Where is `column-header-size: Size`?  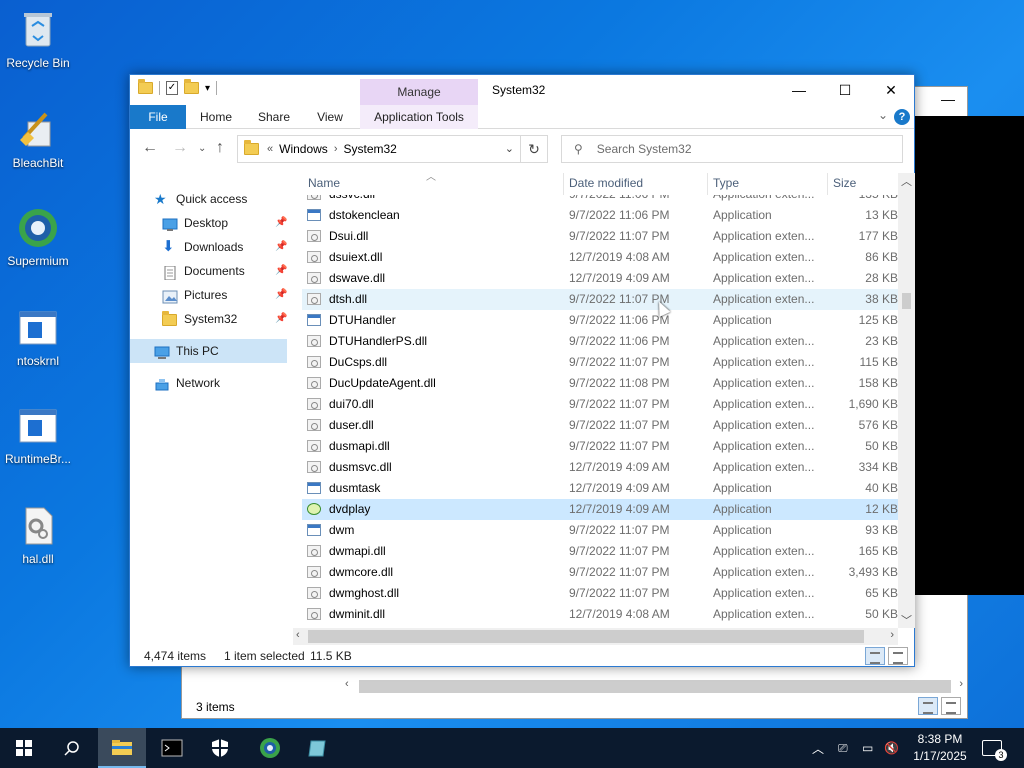
column-header-size: Size is located at coordinates (844, 183).